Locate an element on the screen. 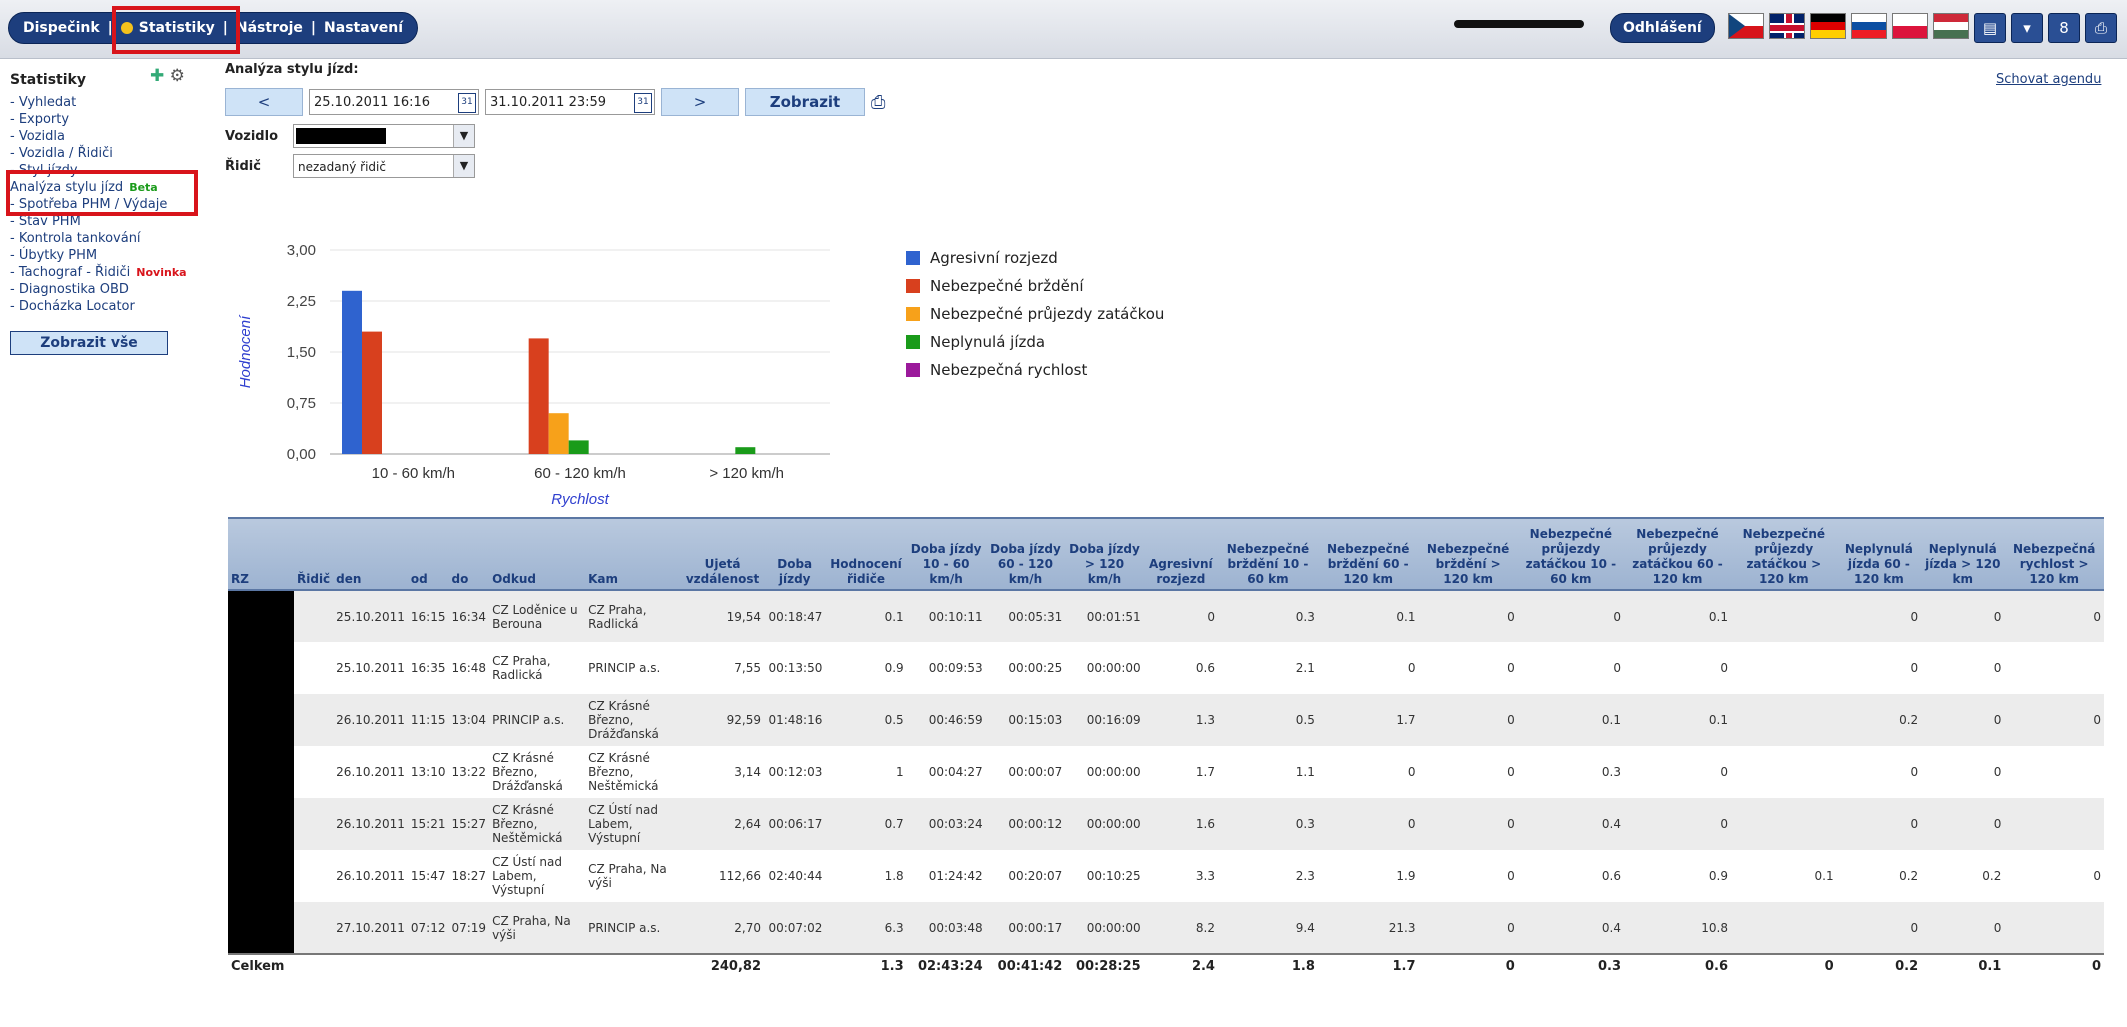 The width and height of the screenshot is (2127, 1027). legend-label: Nebezpečné brždění is located at coordinates (1007, 286).